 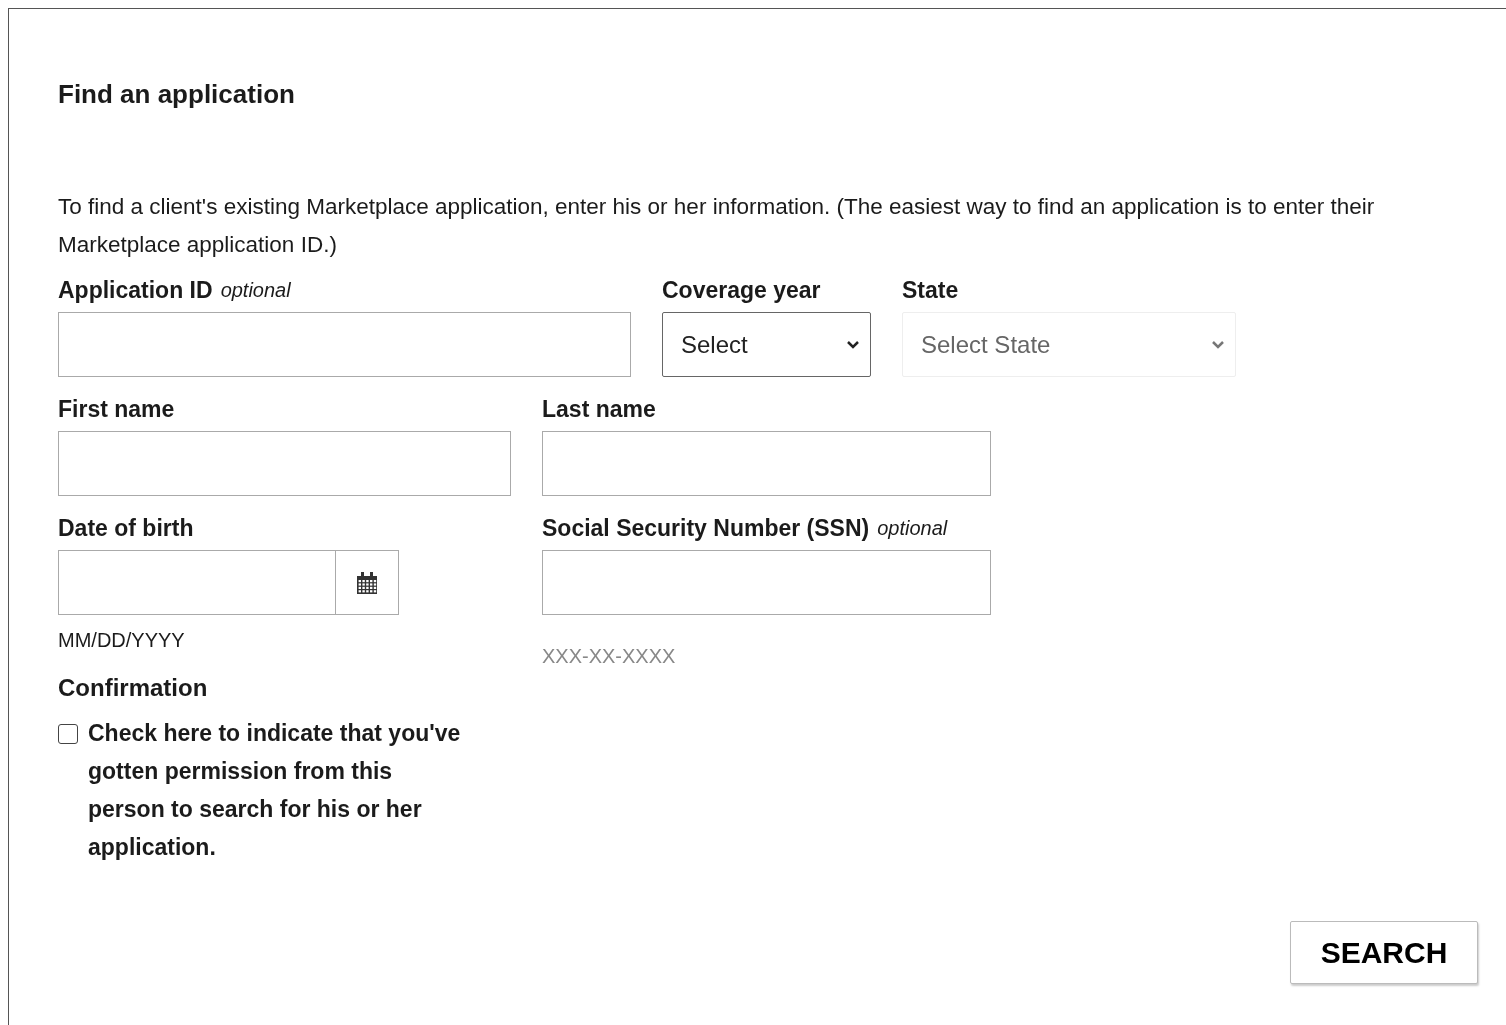 What do you see at coordinates (197, 582) in the screenshot?
I see `date-field` at bounding box center [197, 582].